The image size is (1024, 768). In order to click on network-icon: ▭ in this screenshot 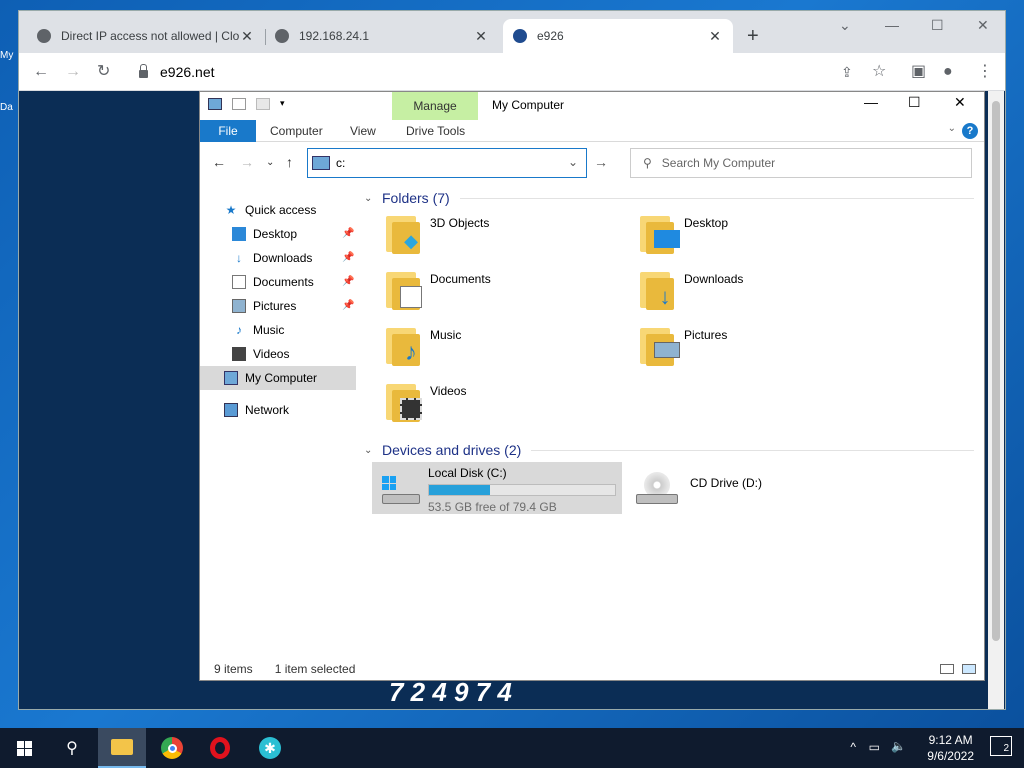, I will do `click(874, 747)`.